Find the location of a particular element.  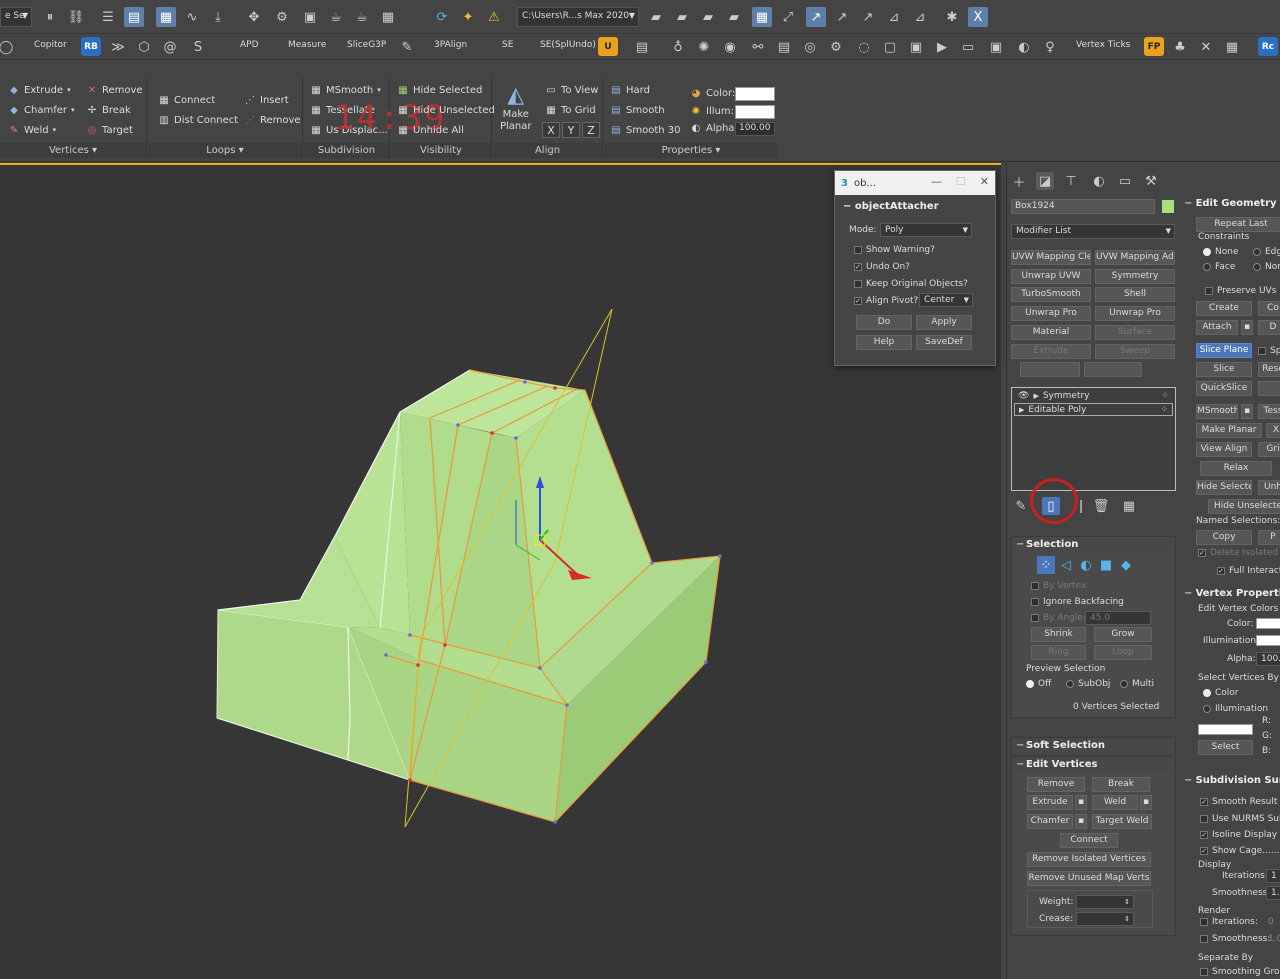

expand-icon: ▶ is located at coordinates (1035, 396).